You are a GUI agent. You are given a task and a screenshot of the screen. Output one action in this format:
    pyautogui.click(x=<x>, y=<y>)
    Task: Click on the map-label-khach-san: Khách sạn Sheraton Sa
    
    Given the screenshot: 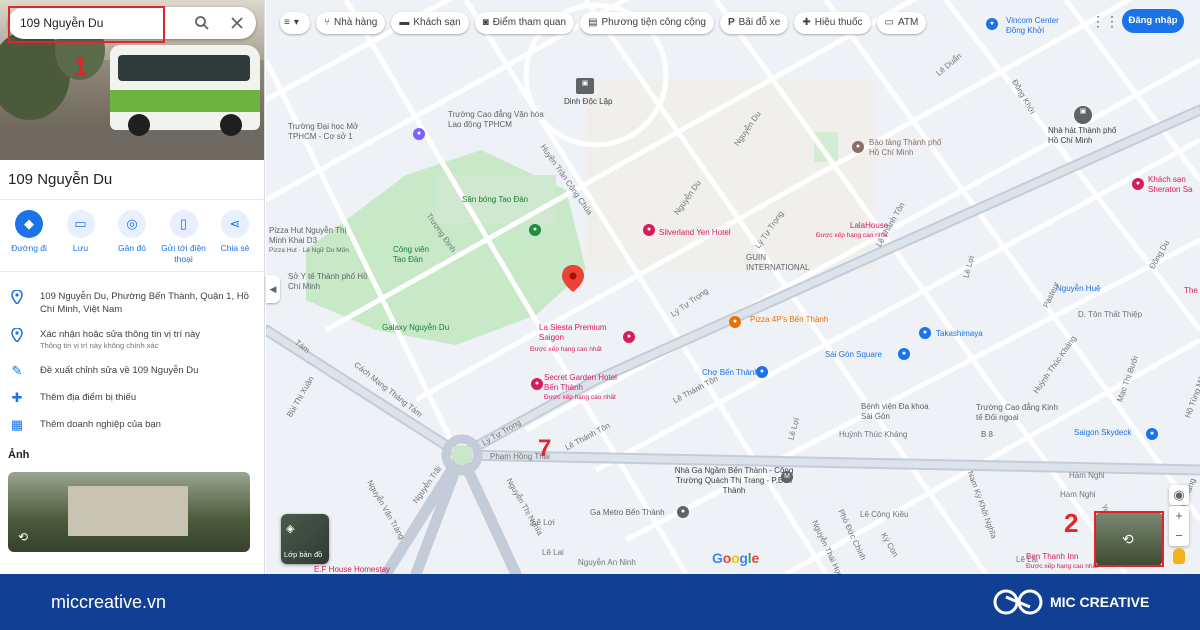 What is the action you would take?
    pyautogui.click(x=1174, y=185)
    